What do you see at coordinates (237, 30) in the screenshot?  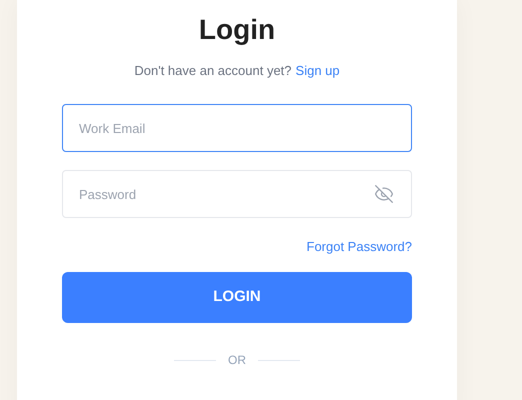 I see `login-title: Login` at bounding box center [237, 30].